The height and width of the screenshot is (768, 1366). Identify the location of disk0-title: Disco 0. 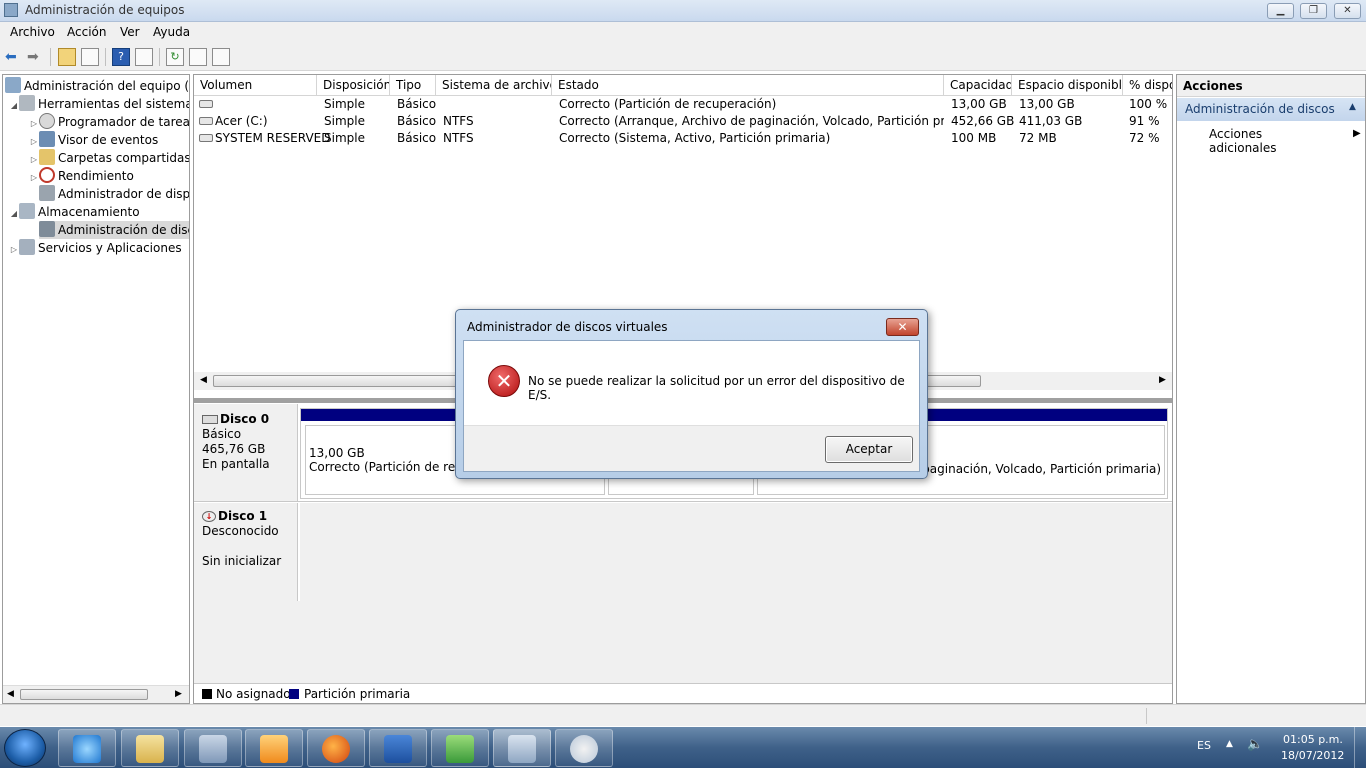
(245, 419).